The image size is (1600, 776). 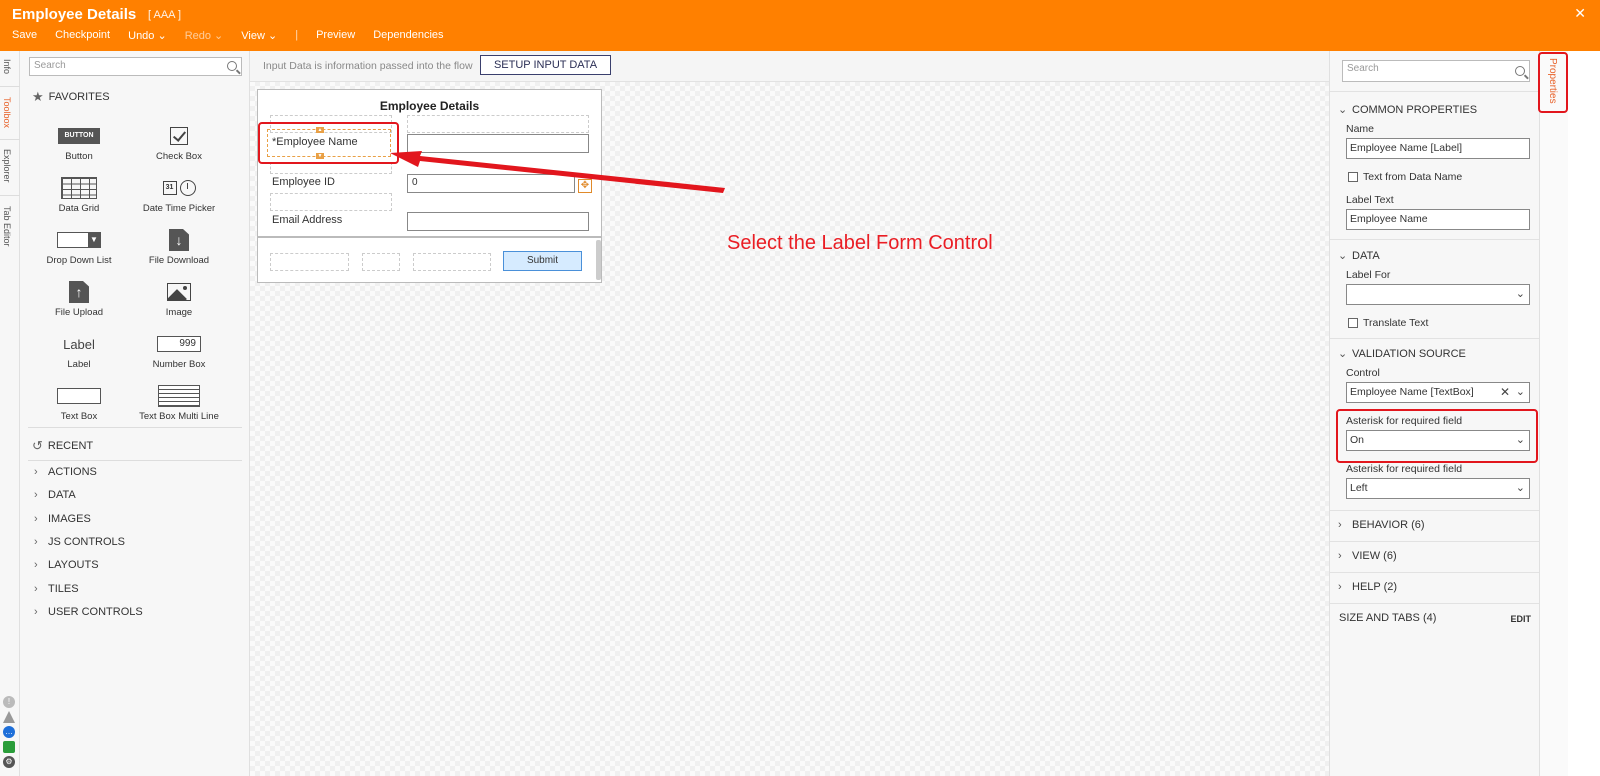 What do you see at coordinates (179, 403) in the screenshot?
I see `tool-text-box-multi-line: Text Box Multi Line` at bounding box center [179, 403].